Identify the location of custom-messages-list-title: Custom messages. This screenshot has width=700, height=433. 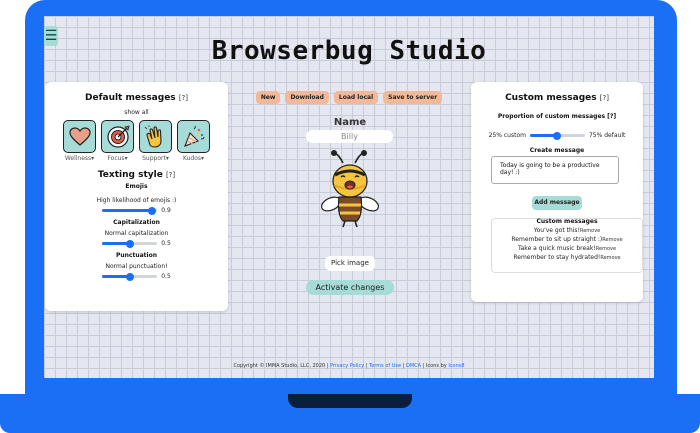
(567, 221).